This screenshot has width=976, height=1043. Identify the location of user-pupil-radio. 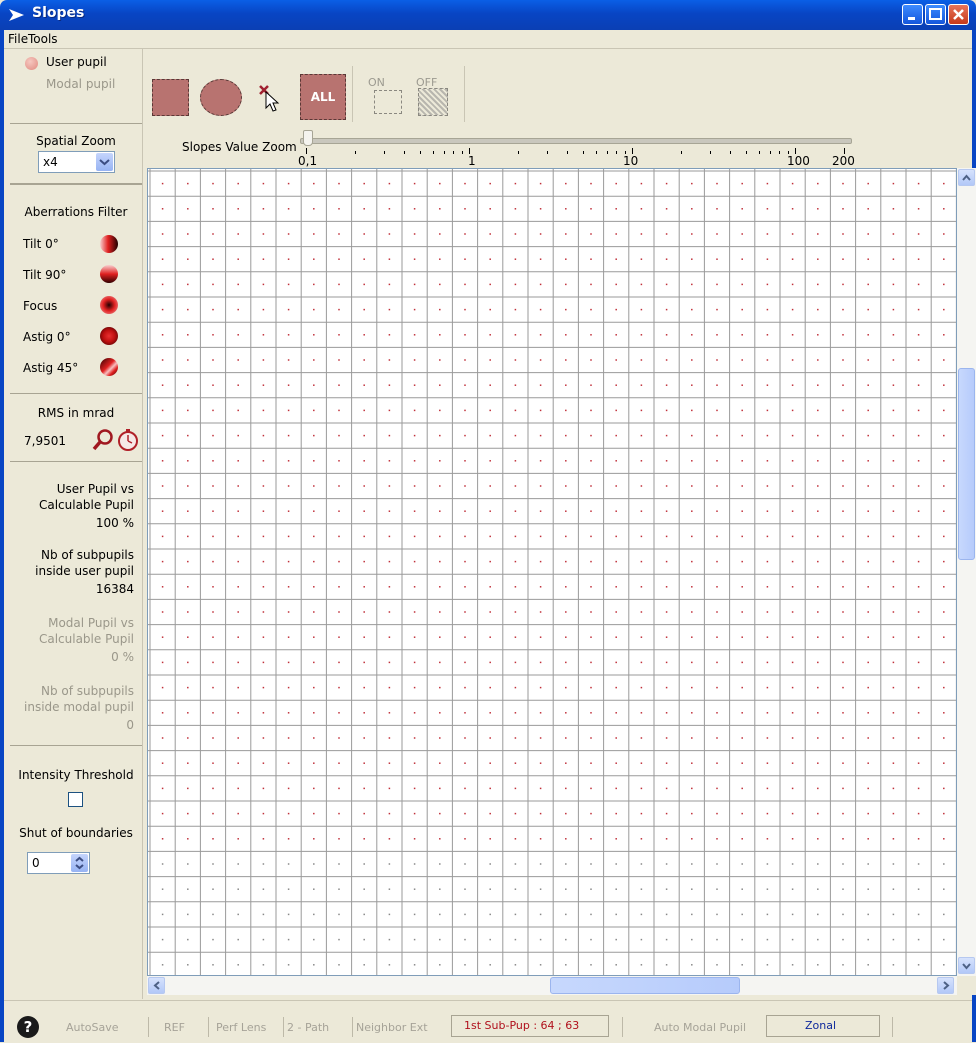
(31, 63).